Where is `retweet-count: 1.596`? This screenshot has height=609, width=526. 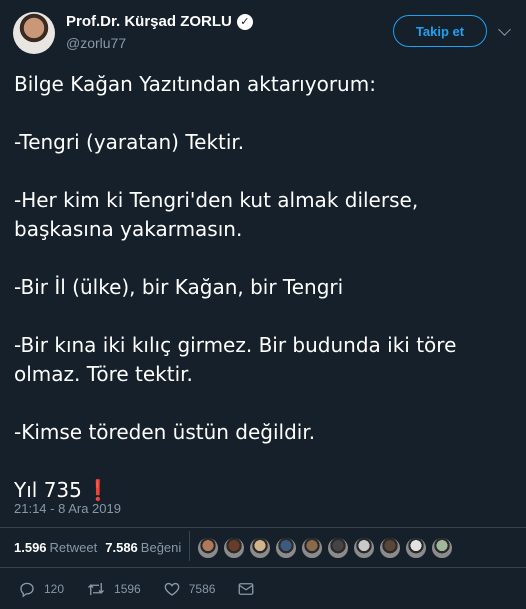
retweet-count: 1.596 is located at coordinates (30, 547).